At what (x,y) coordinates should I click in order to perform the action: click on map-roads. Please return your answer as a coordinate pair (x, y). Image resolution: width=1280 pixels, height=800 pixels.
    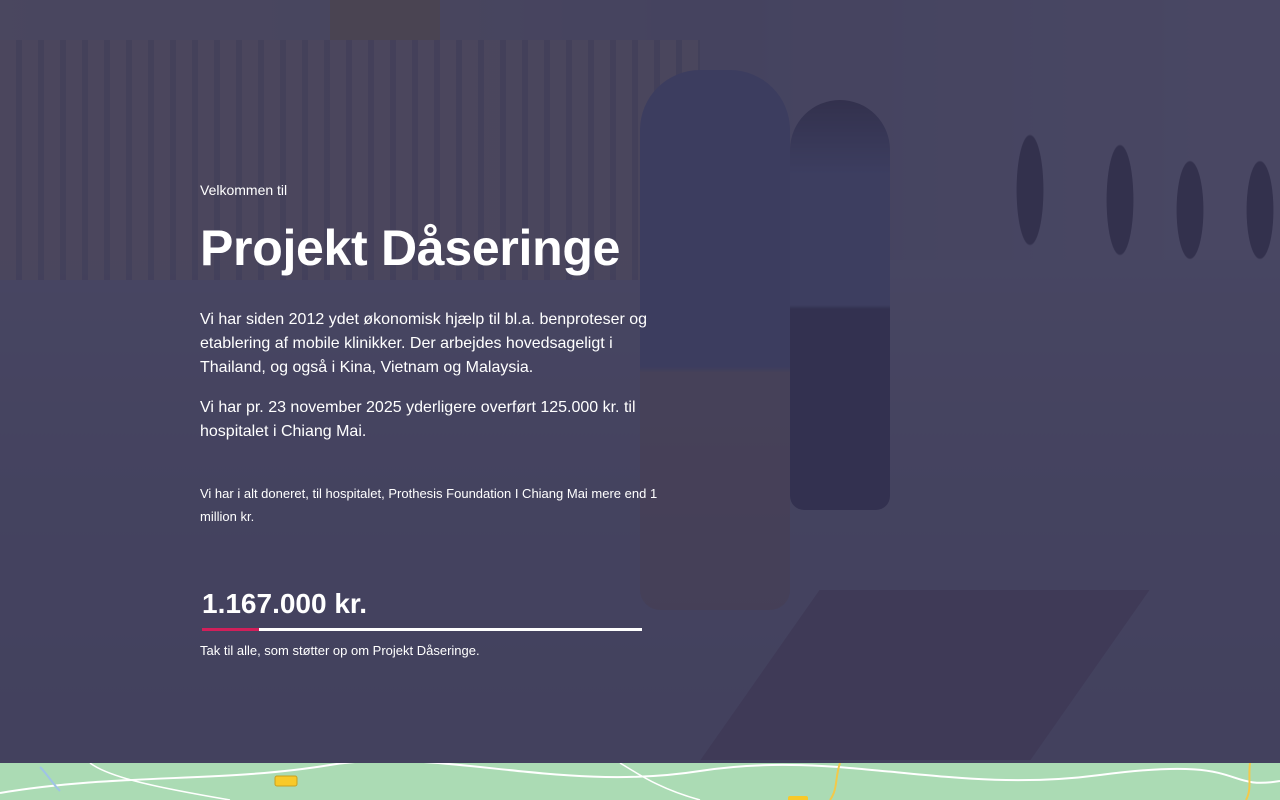
    Looking at the image, I should click on (640, 781).